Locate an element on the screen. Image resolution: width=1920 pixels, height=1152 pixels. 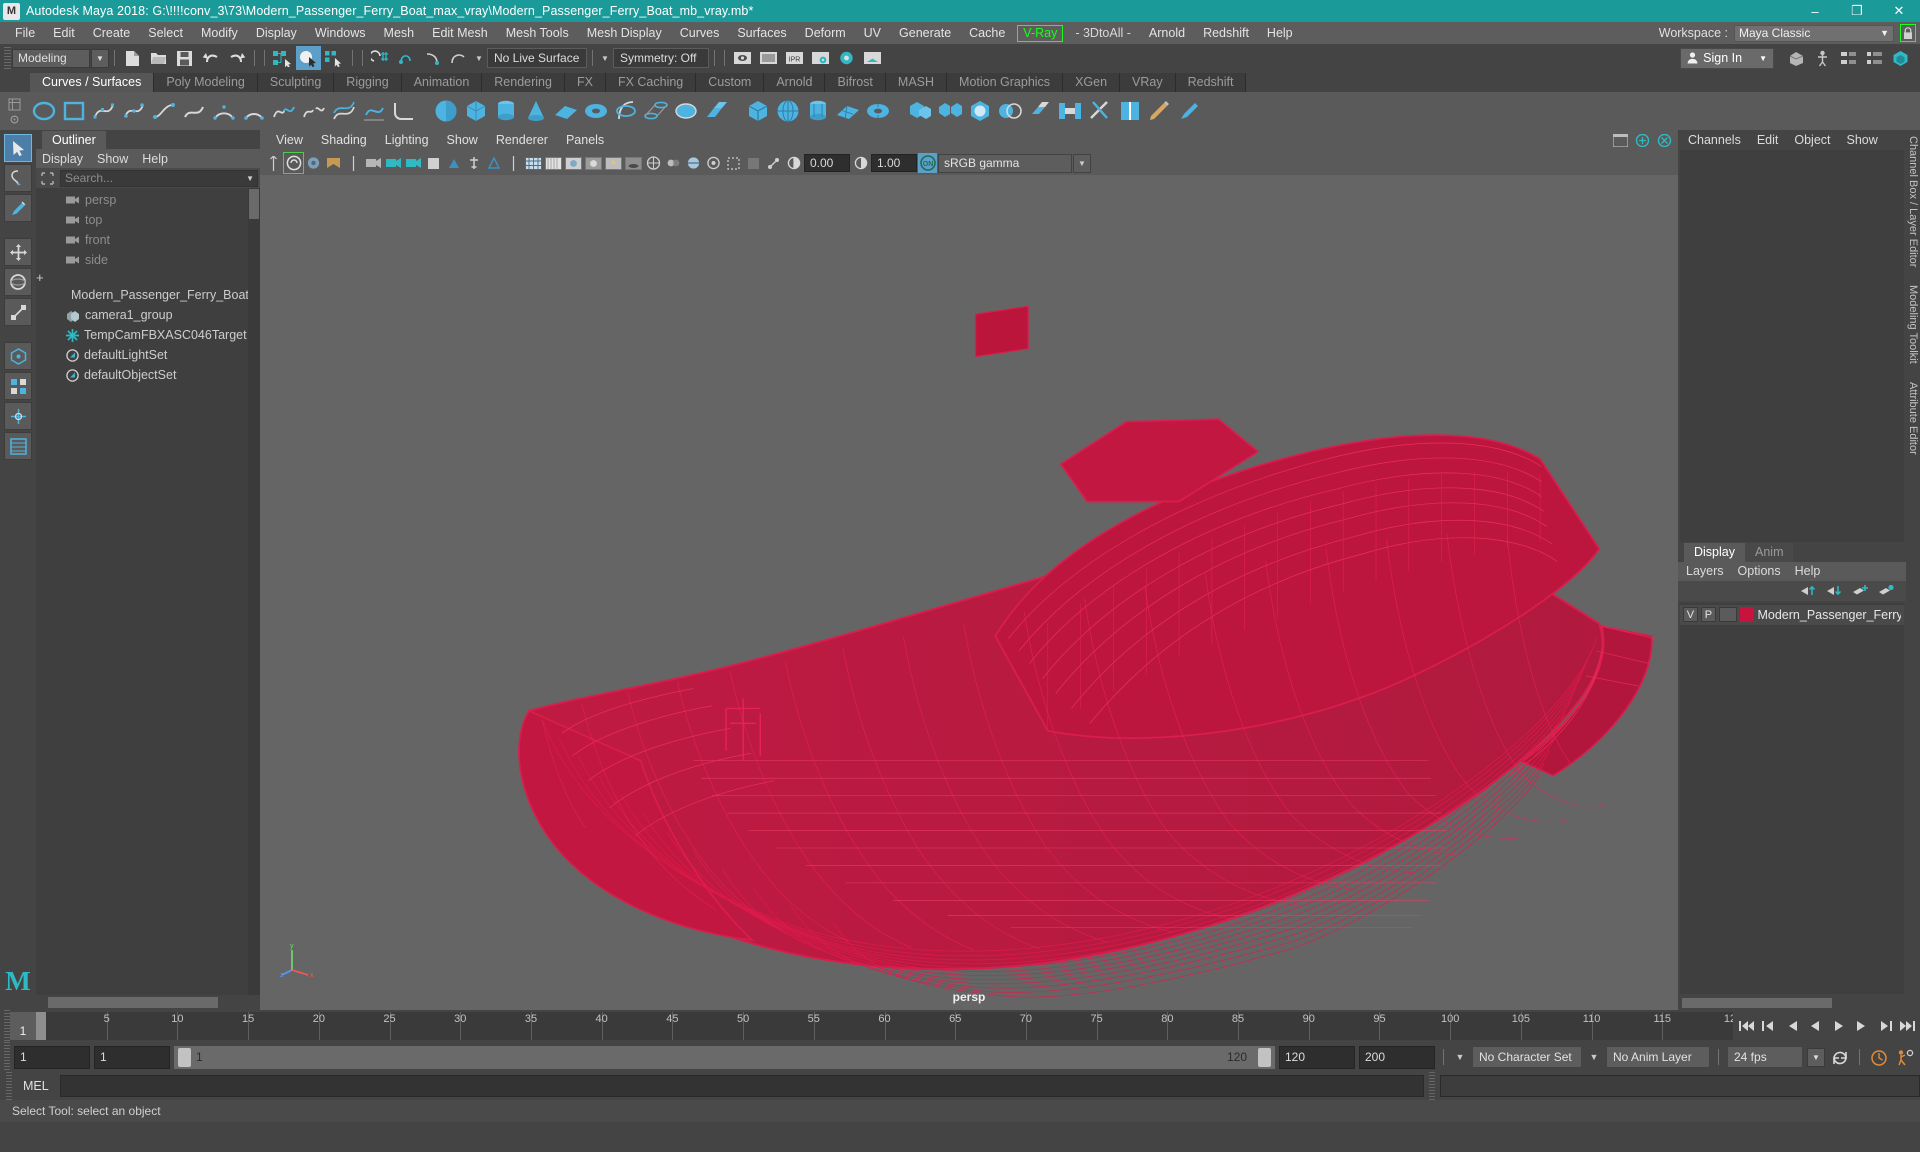
save-scene-button is located at coordinates (184, 58).